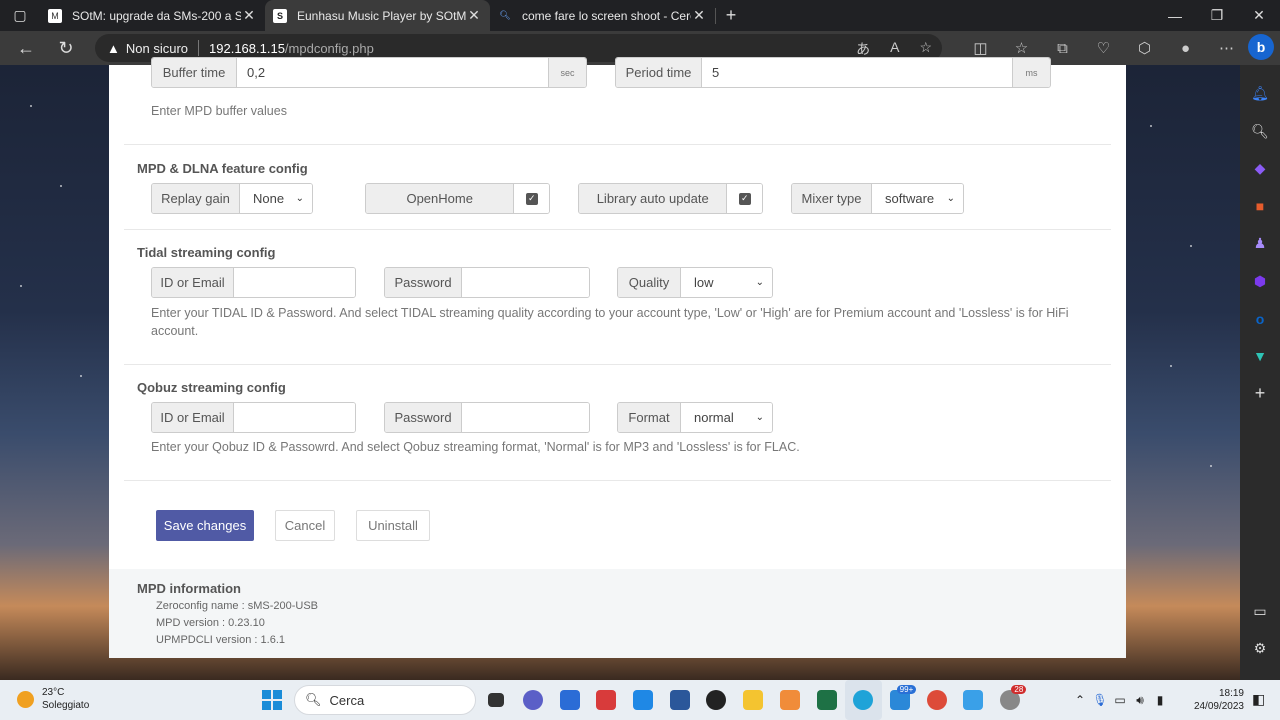 The image size is (1280, 720). I want to click on network-icon: ▭, so click(1120, 700).